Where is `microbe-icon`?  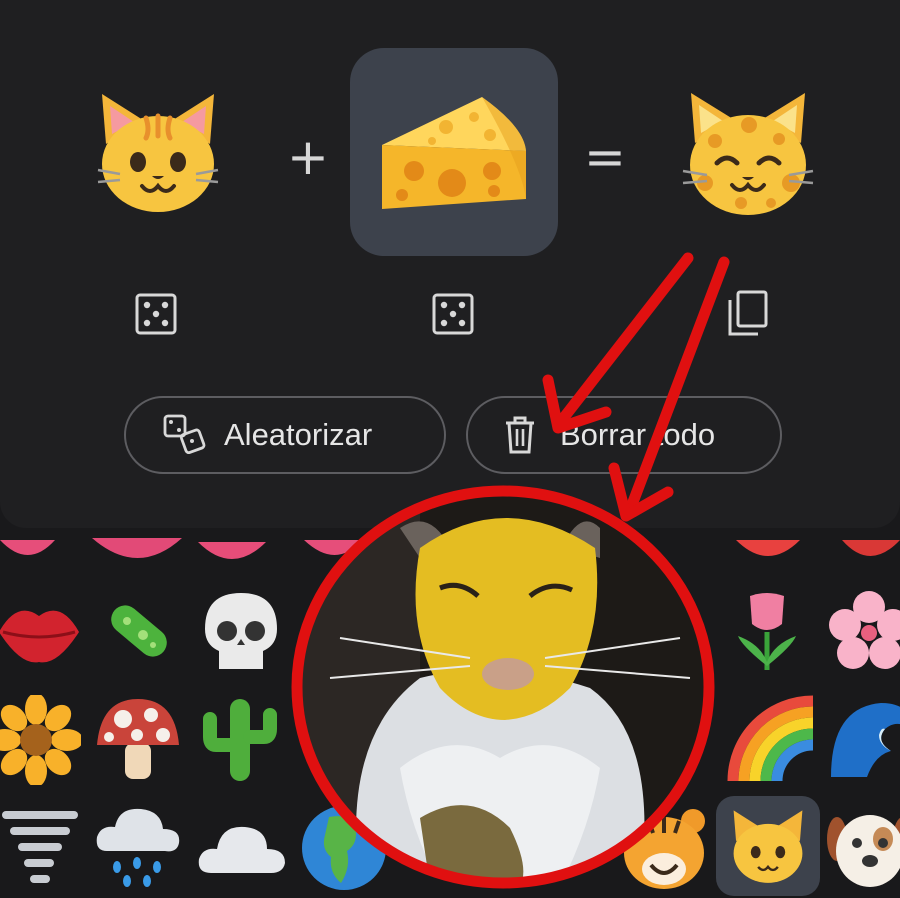
microbe-icon is located at coordinates (139, 631).